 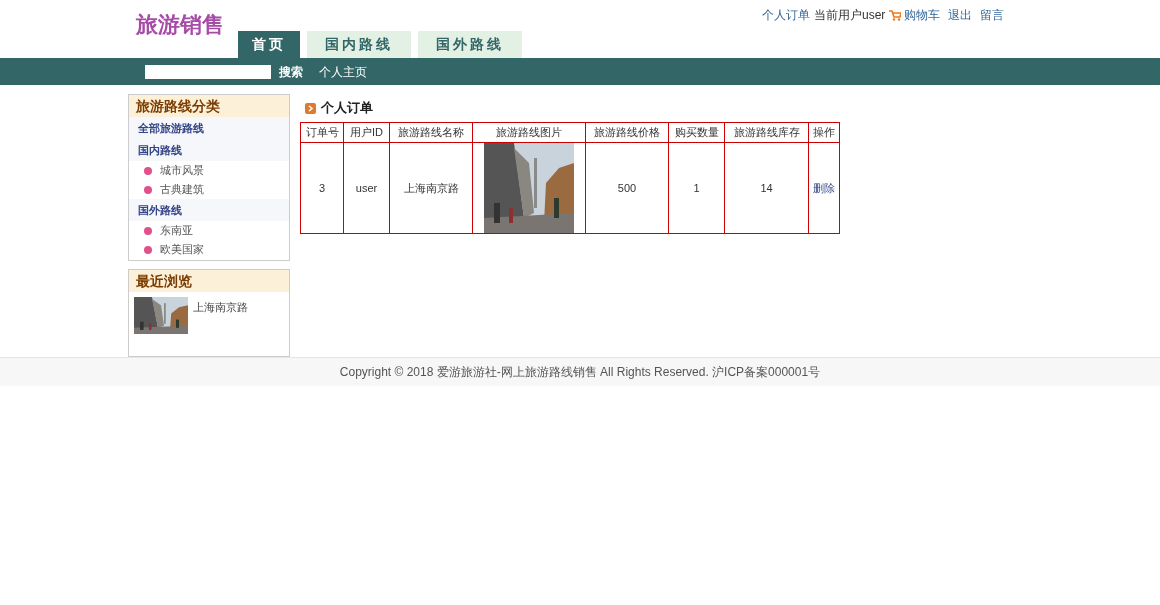 I want to click on site-logo: 旅游销售, so click(x=180, y=24).